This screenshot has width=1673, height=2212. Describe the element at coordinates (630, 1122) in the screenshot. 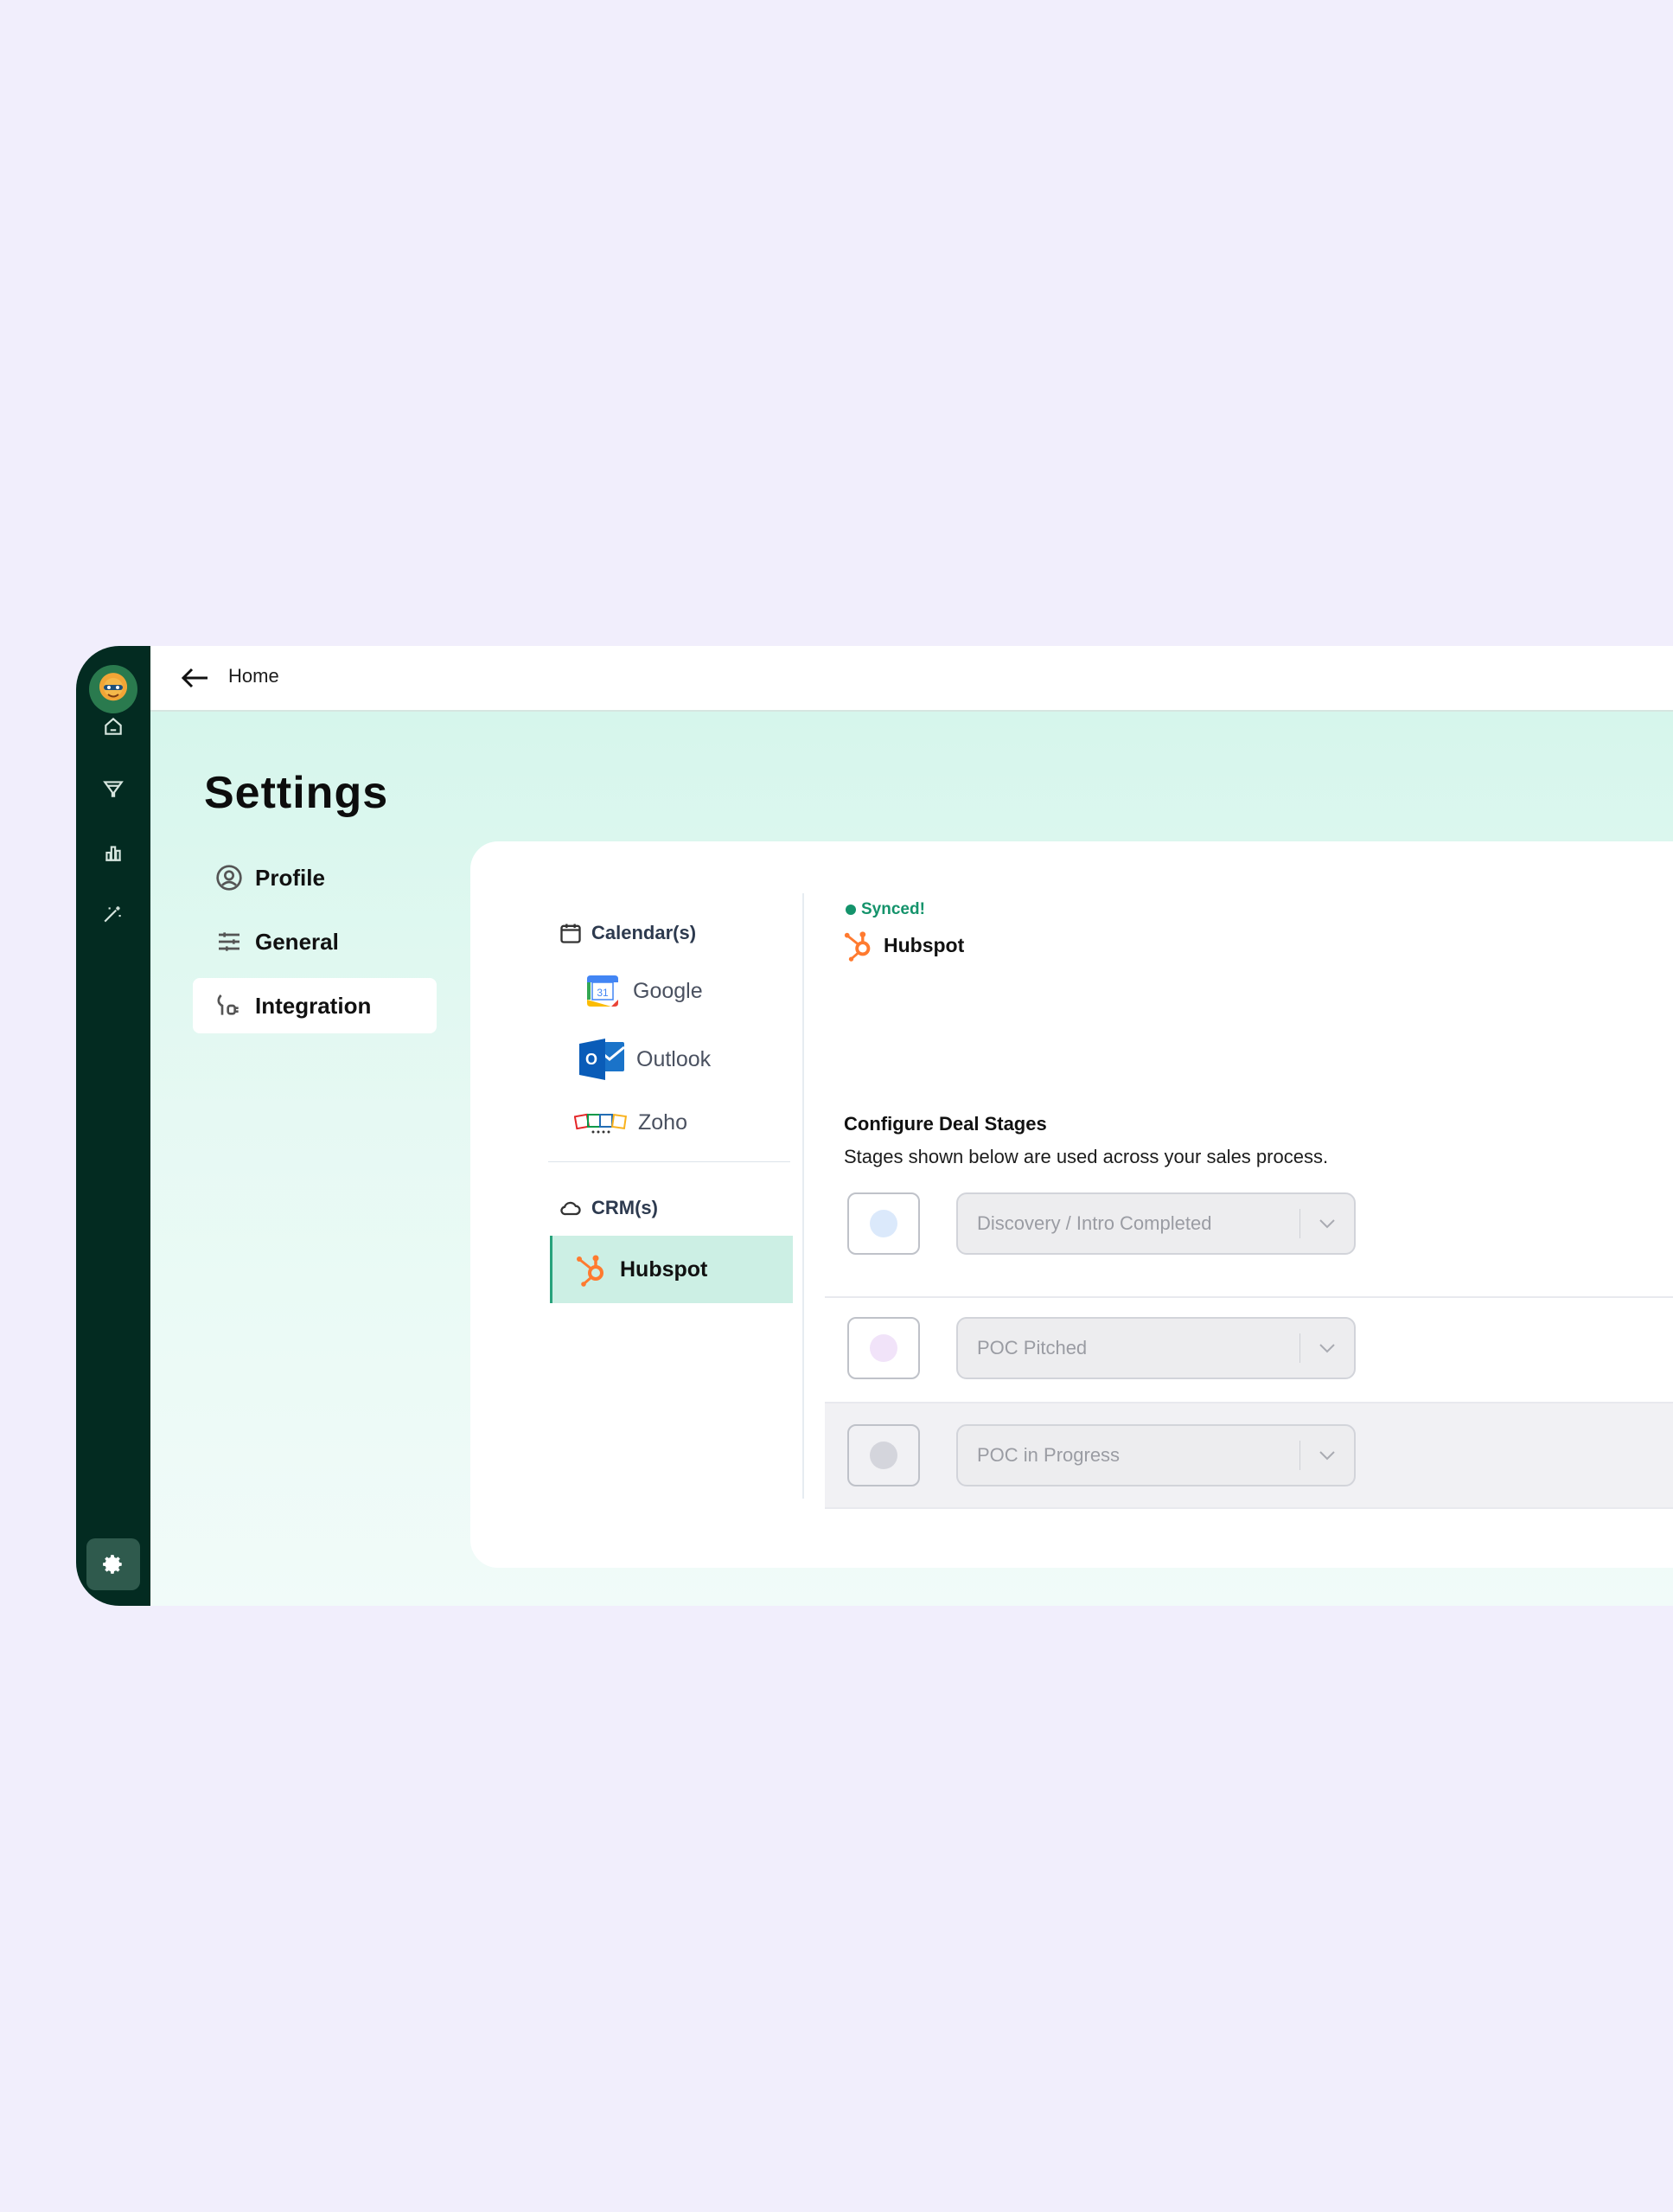

I see `calendar-item-zoho: Zoho` at that location.